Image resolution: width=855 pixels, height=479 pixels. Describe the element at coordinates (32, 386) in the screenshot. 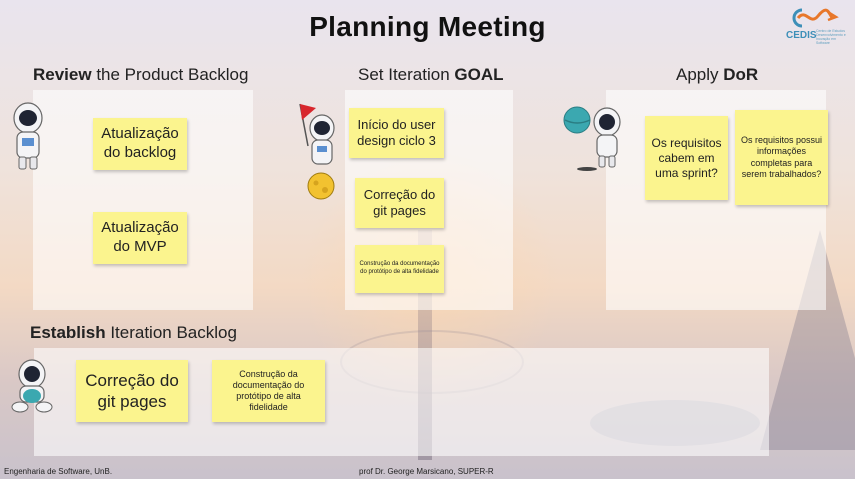

I see `astronaut-sitting-icon` at that location.